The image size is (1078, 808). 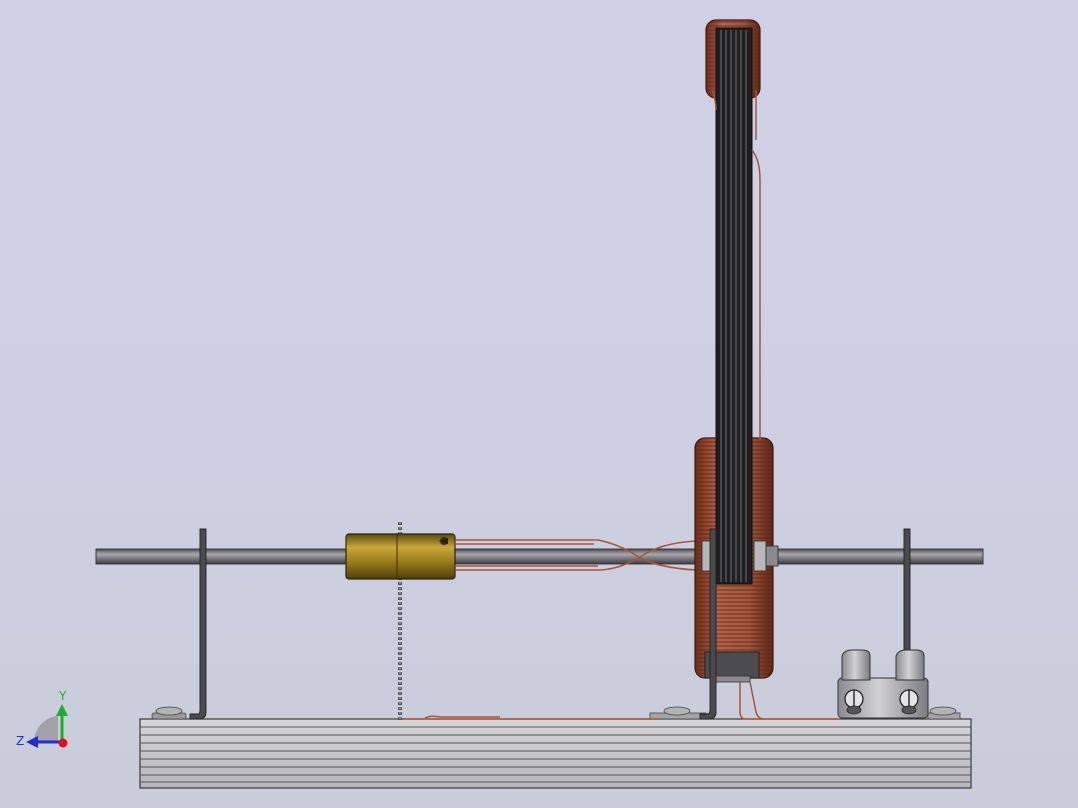 What do you see at coordinates (20, 741) in the screenshot?
I see `z-axis-label: Z` at bounding box center [20, 741].